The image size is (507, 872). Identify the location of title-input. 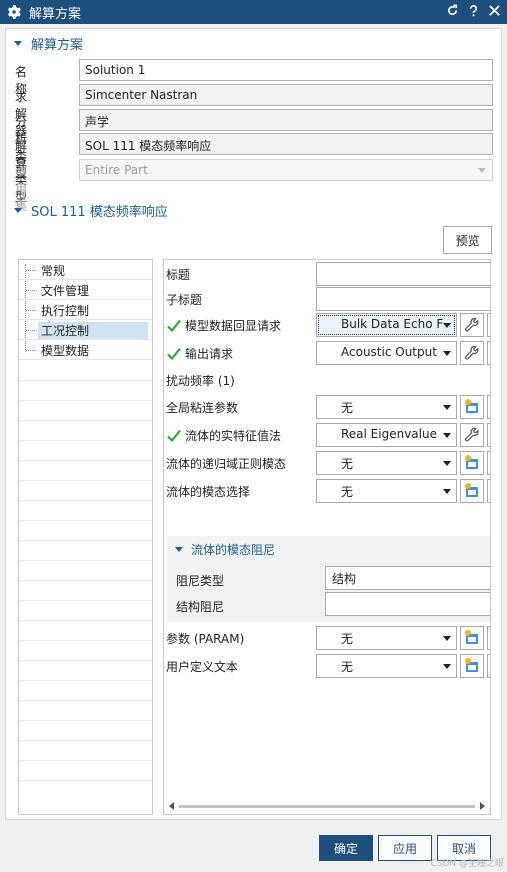
(403, 274).